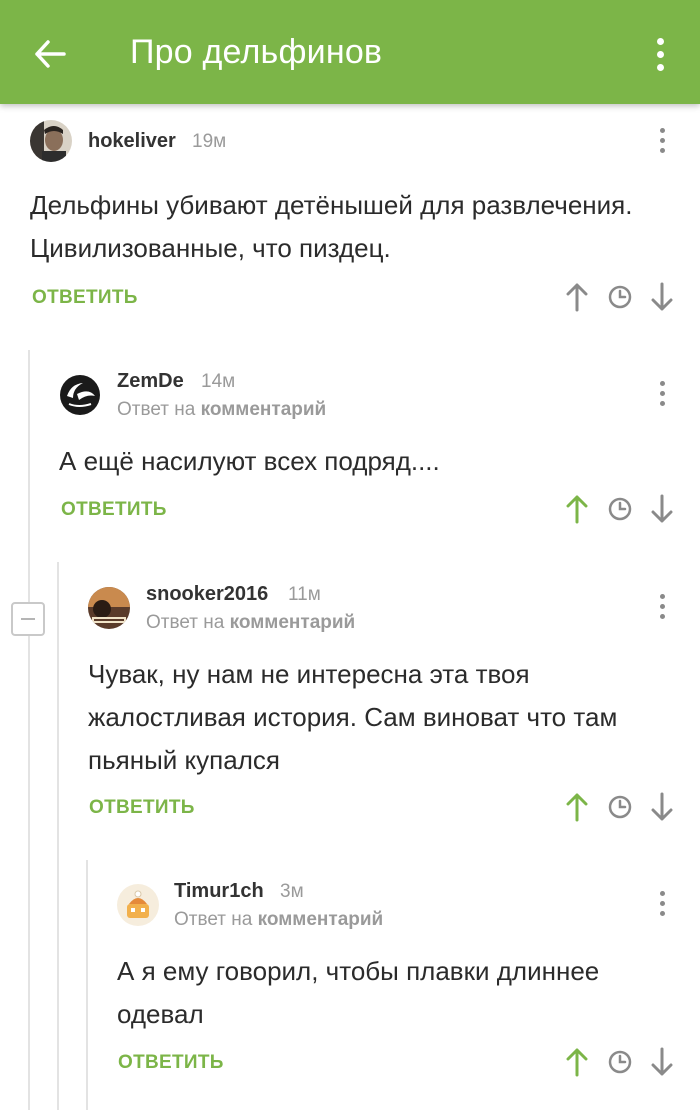 Image resolution: width=700 pixels, height=1110 pixels. What do you see at coordinates (209, 141) in the screenshot?
I see `comment-time: 19м` at bounding box center [209, 141].